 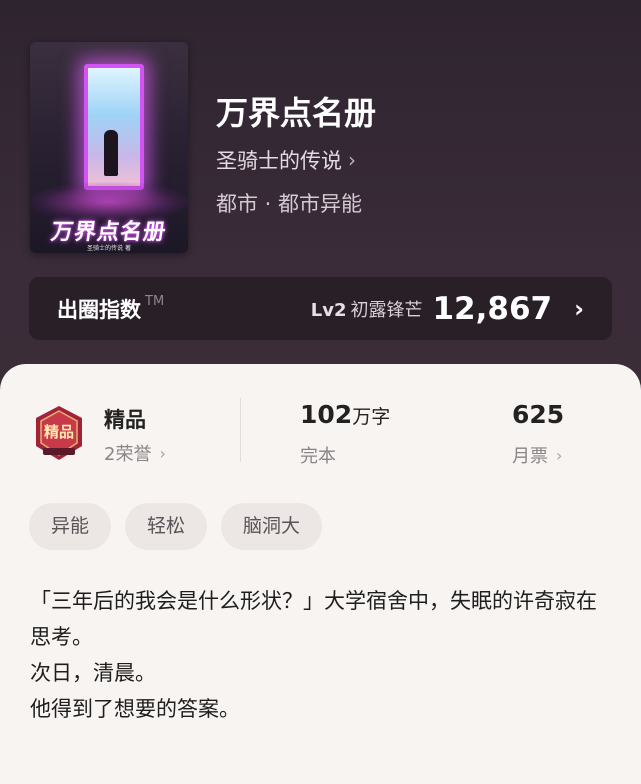 I want to click on level-name: 初露锋芒, so click(x=386, y=310).